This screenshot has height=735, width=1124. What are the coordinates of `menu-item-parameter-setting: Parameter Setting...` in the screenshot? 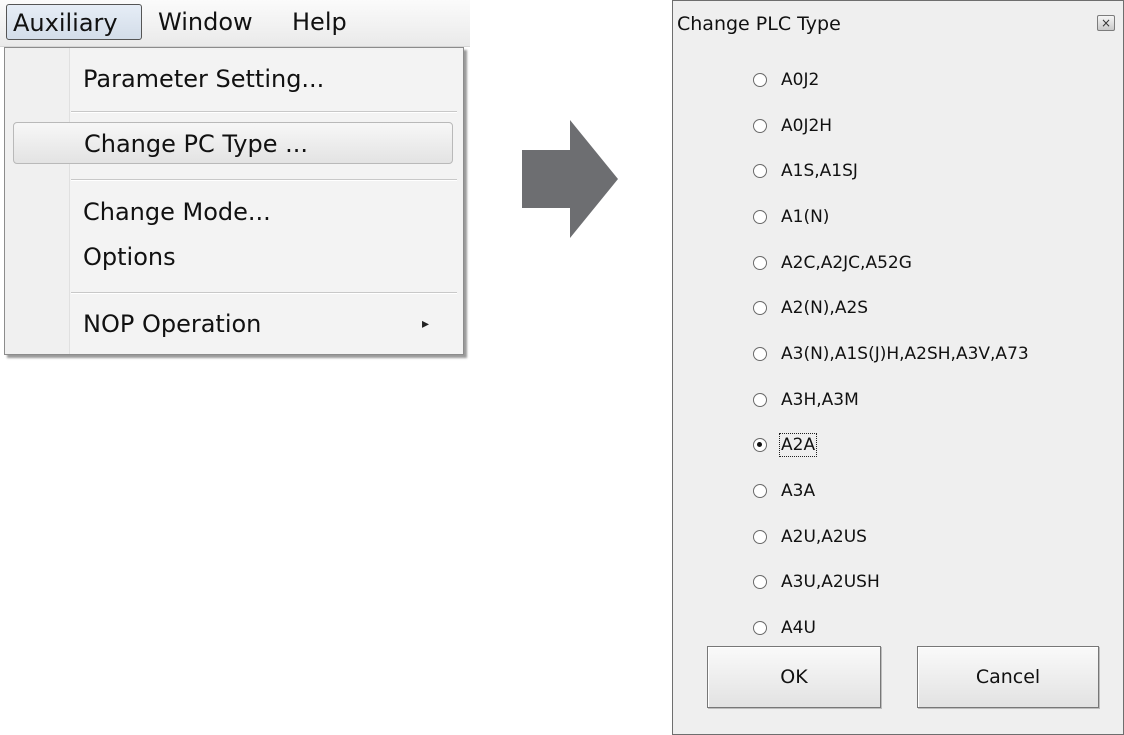 It's located at (233, 79).